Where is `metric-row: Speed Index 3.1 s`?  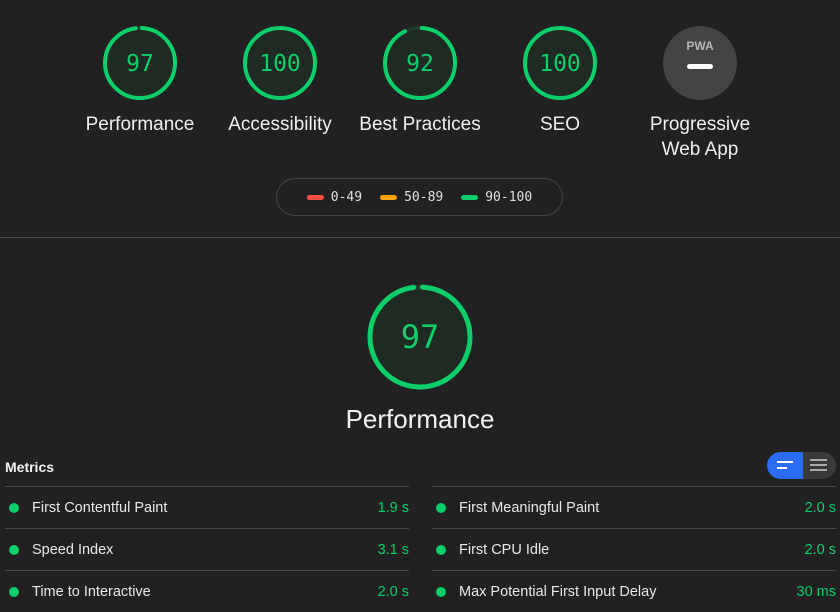
metric-row: Speed Index 3.1 s is located at coordinates (207, 549).